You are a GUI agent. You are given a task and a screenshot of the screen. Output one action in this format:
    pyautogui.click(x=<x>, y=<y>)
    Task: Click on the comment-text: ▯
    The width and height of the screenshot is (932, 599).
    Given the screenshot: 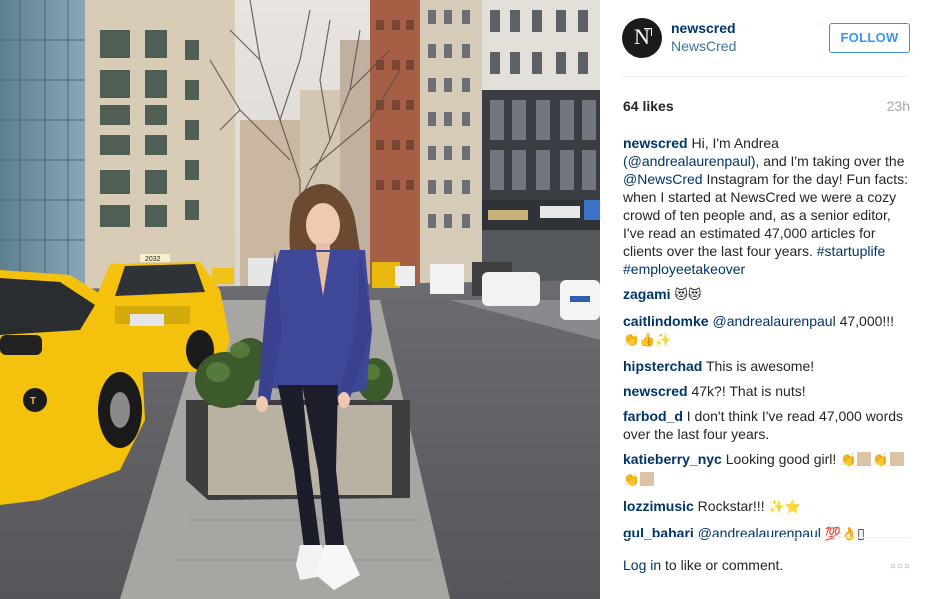 What is the action you would take?
    pyautogui.click(x=861, y=533)
    